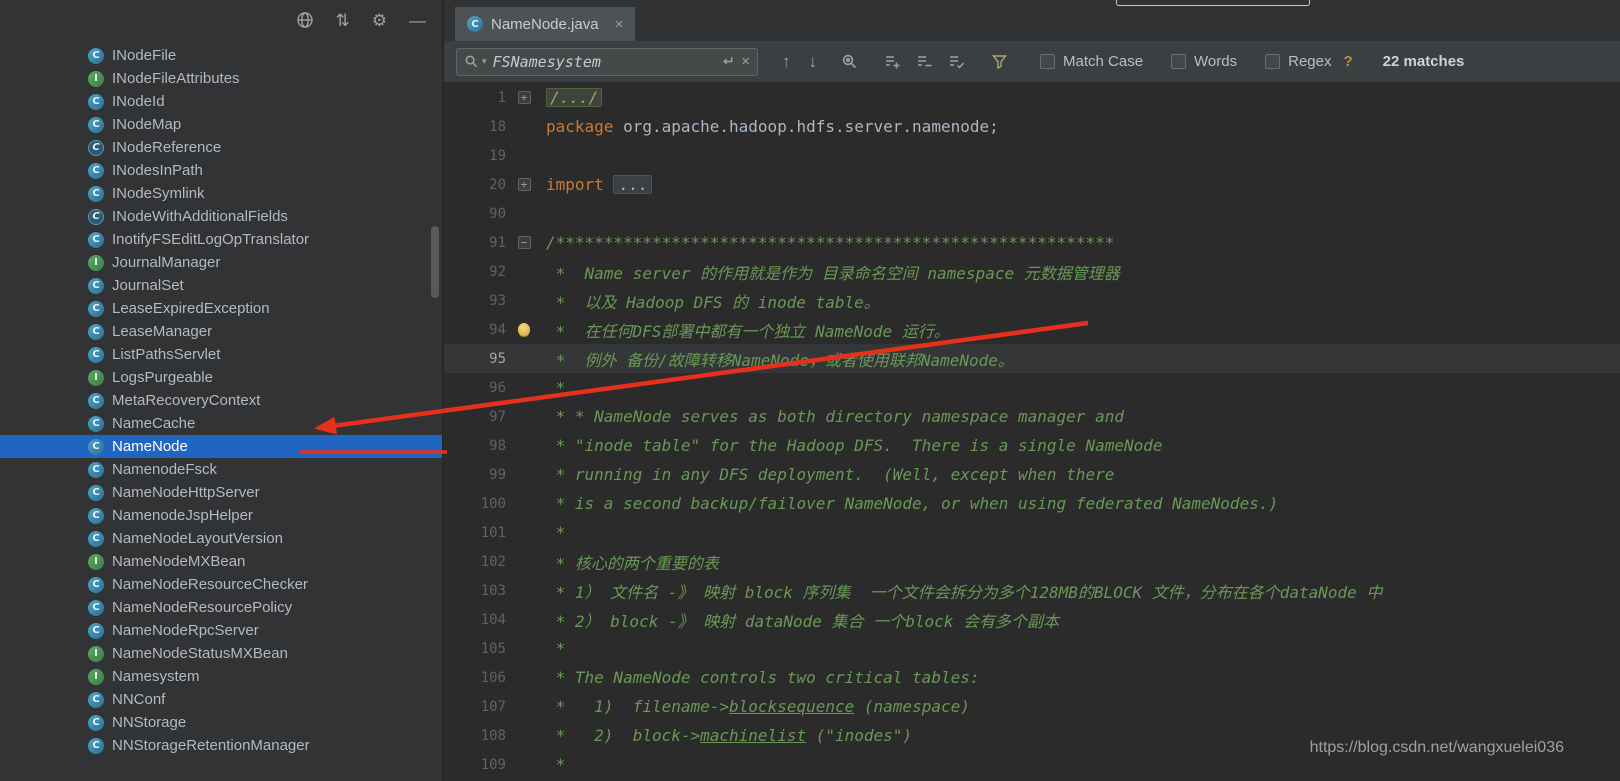  What do you see at coordinates (1204, 61) in the screenshot?
I see `option-words: Words` at bounding box center [1204, 61].